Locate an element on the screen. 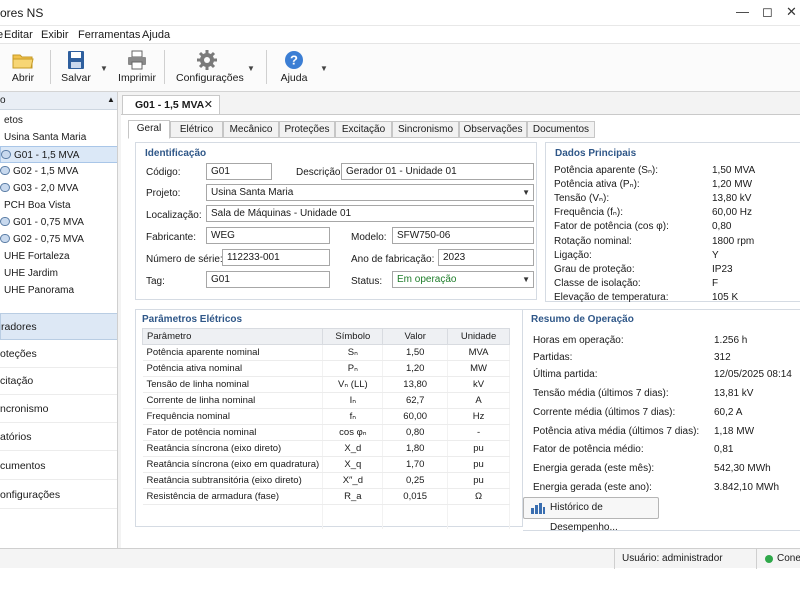  close-icon: ✕ is located at coordinates (791, 12).